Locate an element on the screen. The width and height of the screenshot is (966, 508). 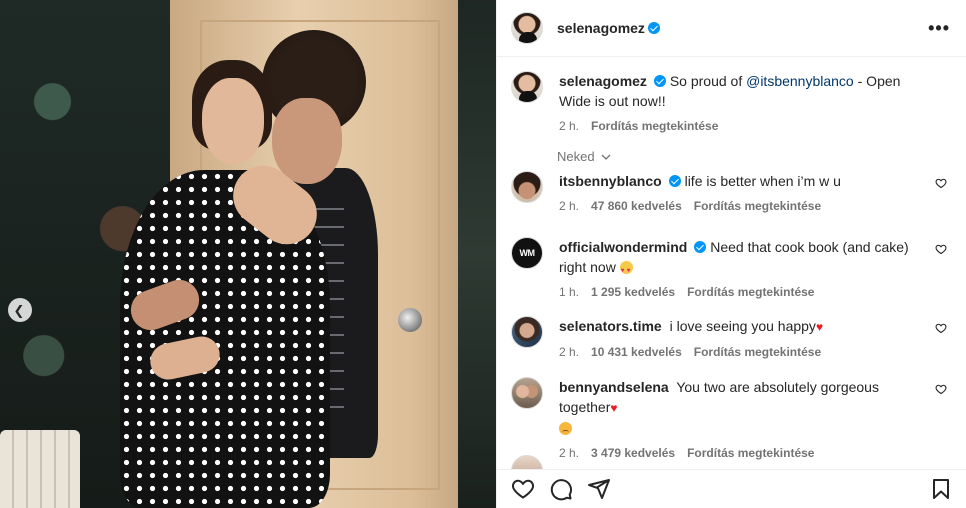
comment-likes: 47 860 kedvelés is located at coordinates (636, 206).